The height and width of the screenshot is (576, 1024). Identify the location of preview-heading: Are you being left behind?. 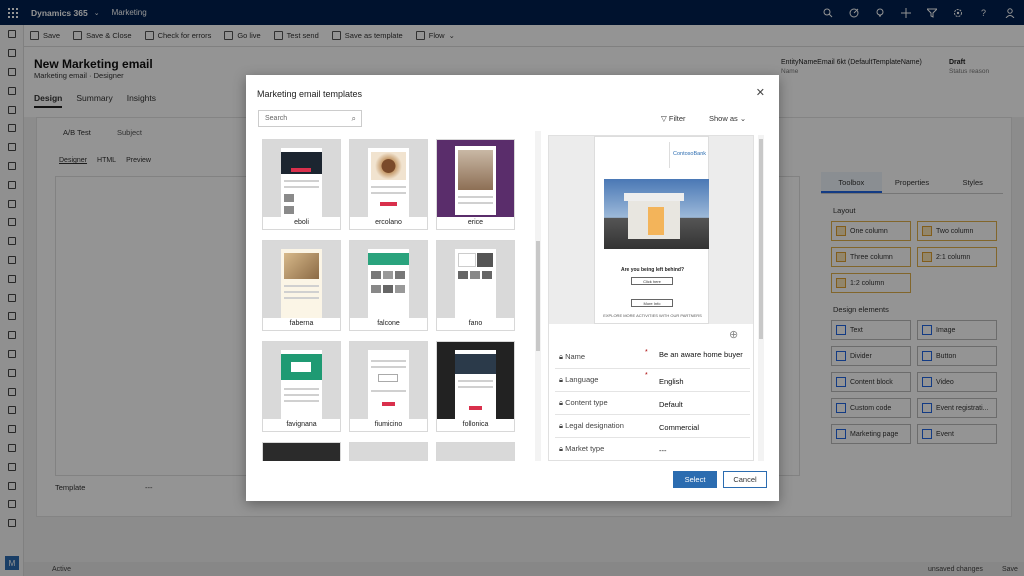
(652, 270).